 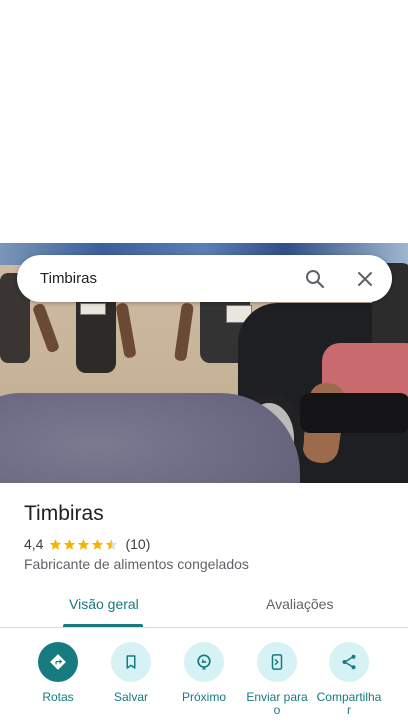 I want to click on nearby-button: Próximo, so click(x=204, y=672).